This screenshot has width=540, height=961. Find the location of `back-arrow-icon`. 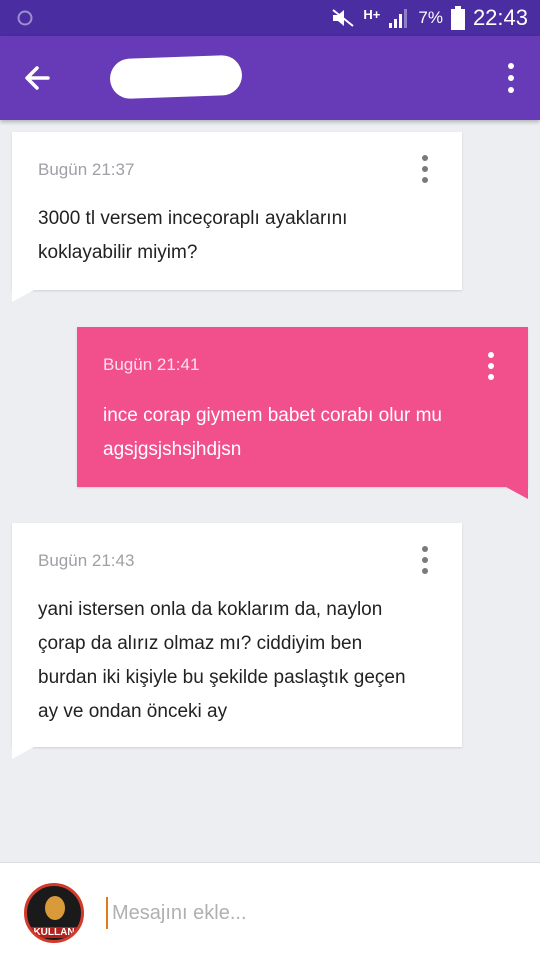

back-arrow-icon is located at coordinates (38, 78).